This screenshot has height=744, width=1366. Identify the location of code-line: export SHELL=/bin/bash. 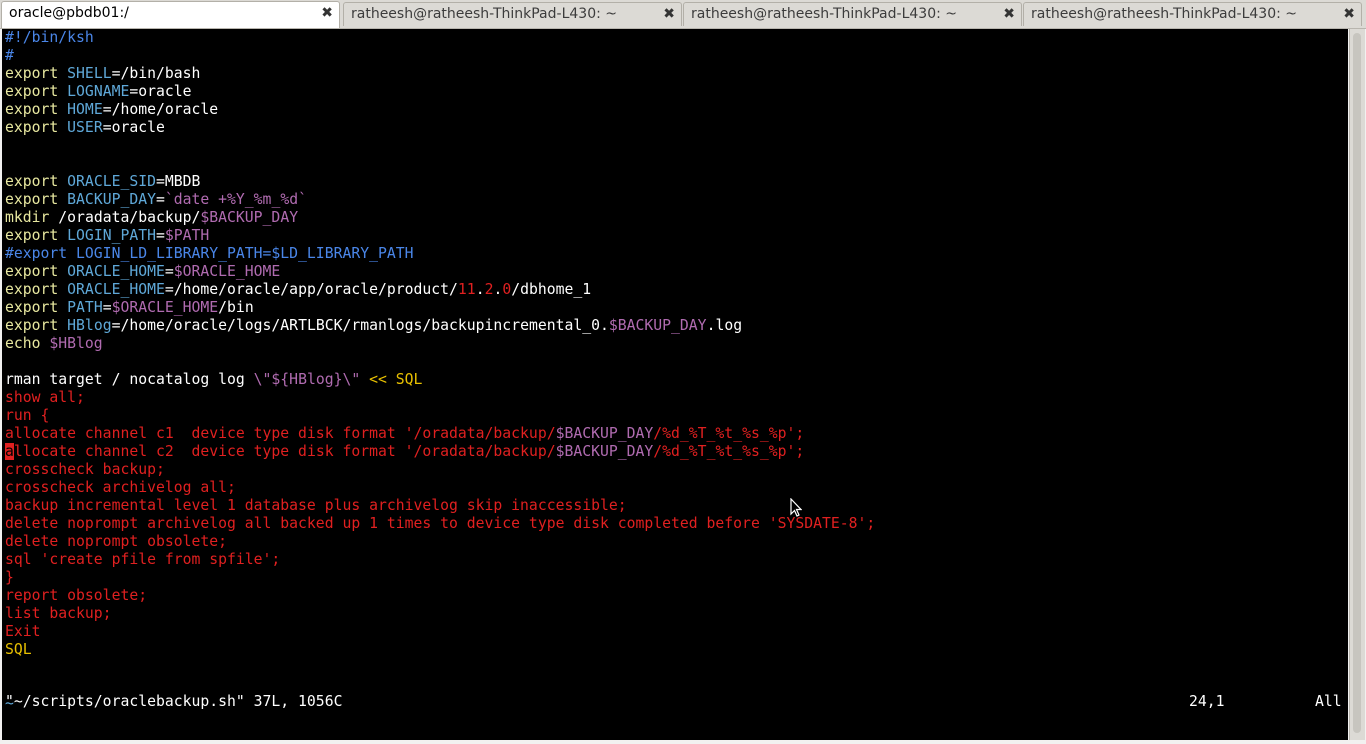
(440, 74).